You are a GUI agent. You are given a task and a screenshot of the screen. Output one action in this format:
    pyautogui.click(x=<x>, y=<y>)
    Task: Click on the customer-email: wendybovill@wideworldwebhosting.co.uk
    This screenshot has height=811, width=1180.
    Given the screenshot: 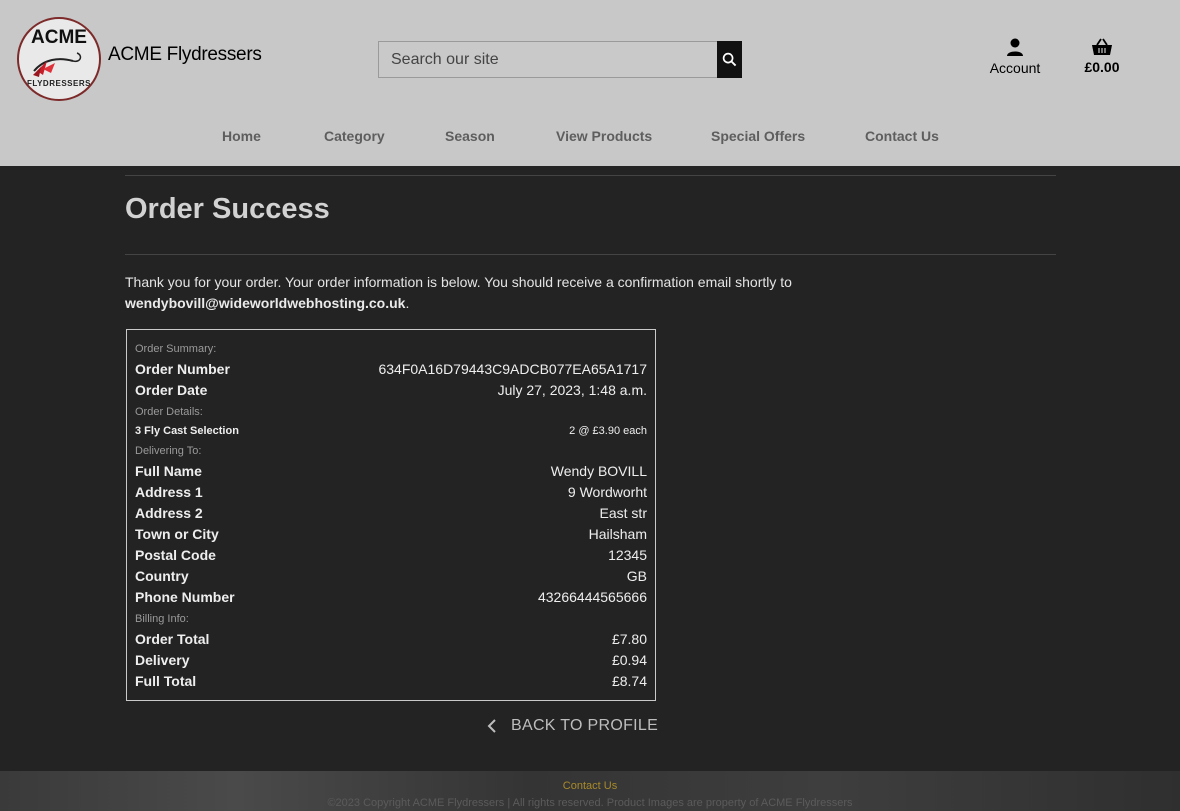 What is the action you would take?
    pyautogui.click(x=265, y=303)
    